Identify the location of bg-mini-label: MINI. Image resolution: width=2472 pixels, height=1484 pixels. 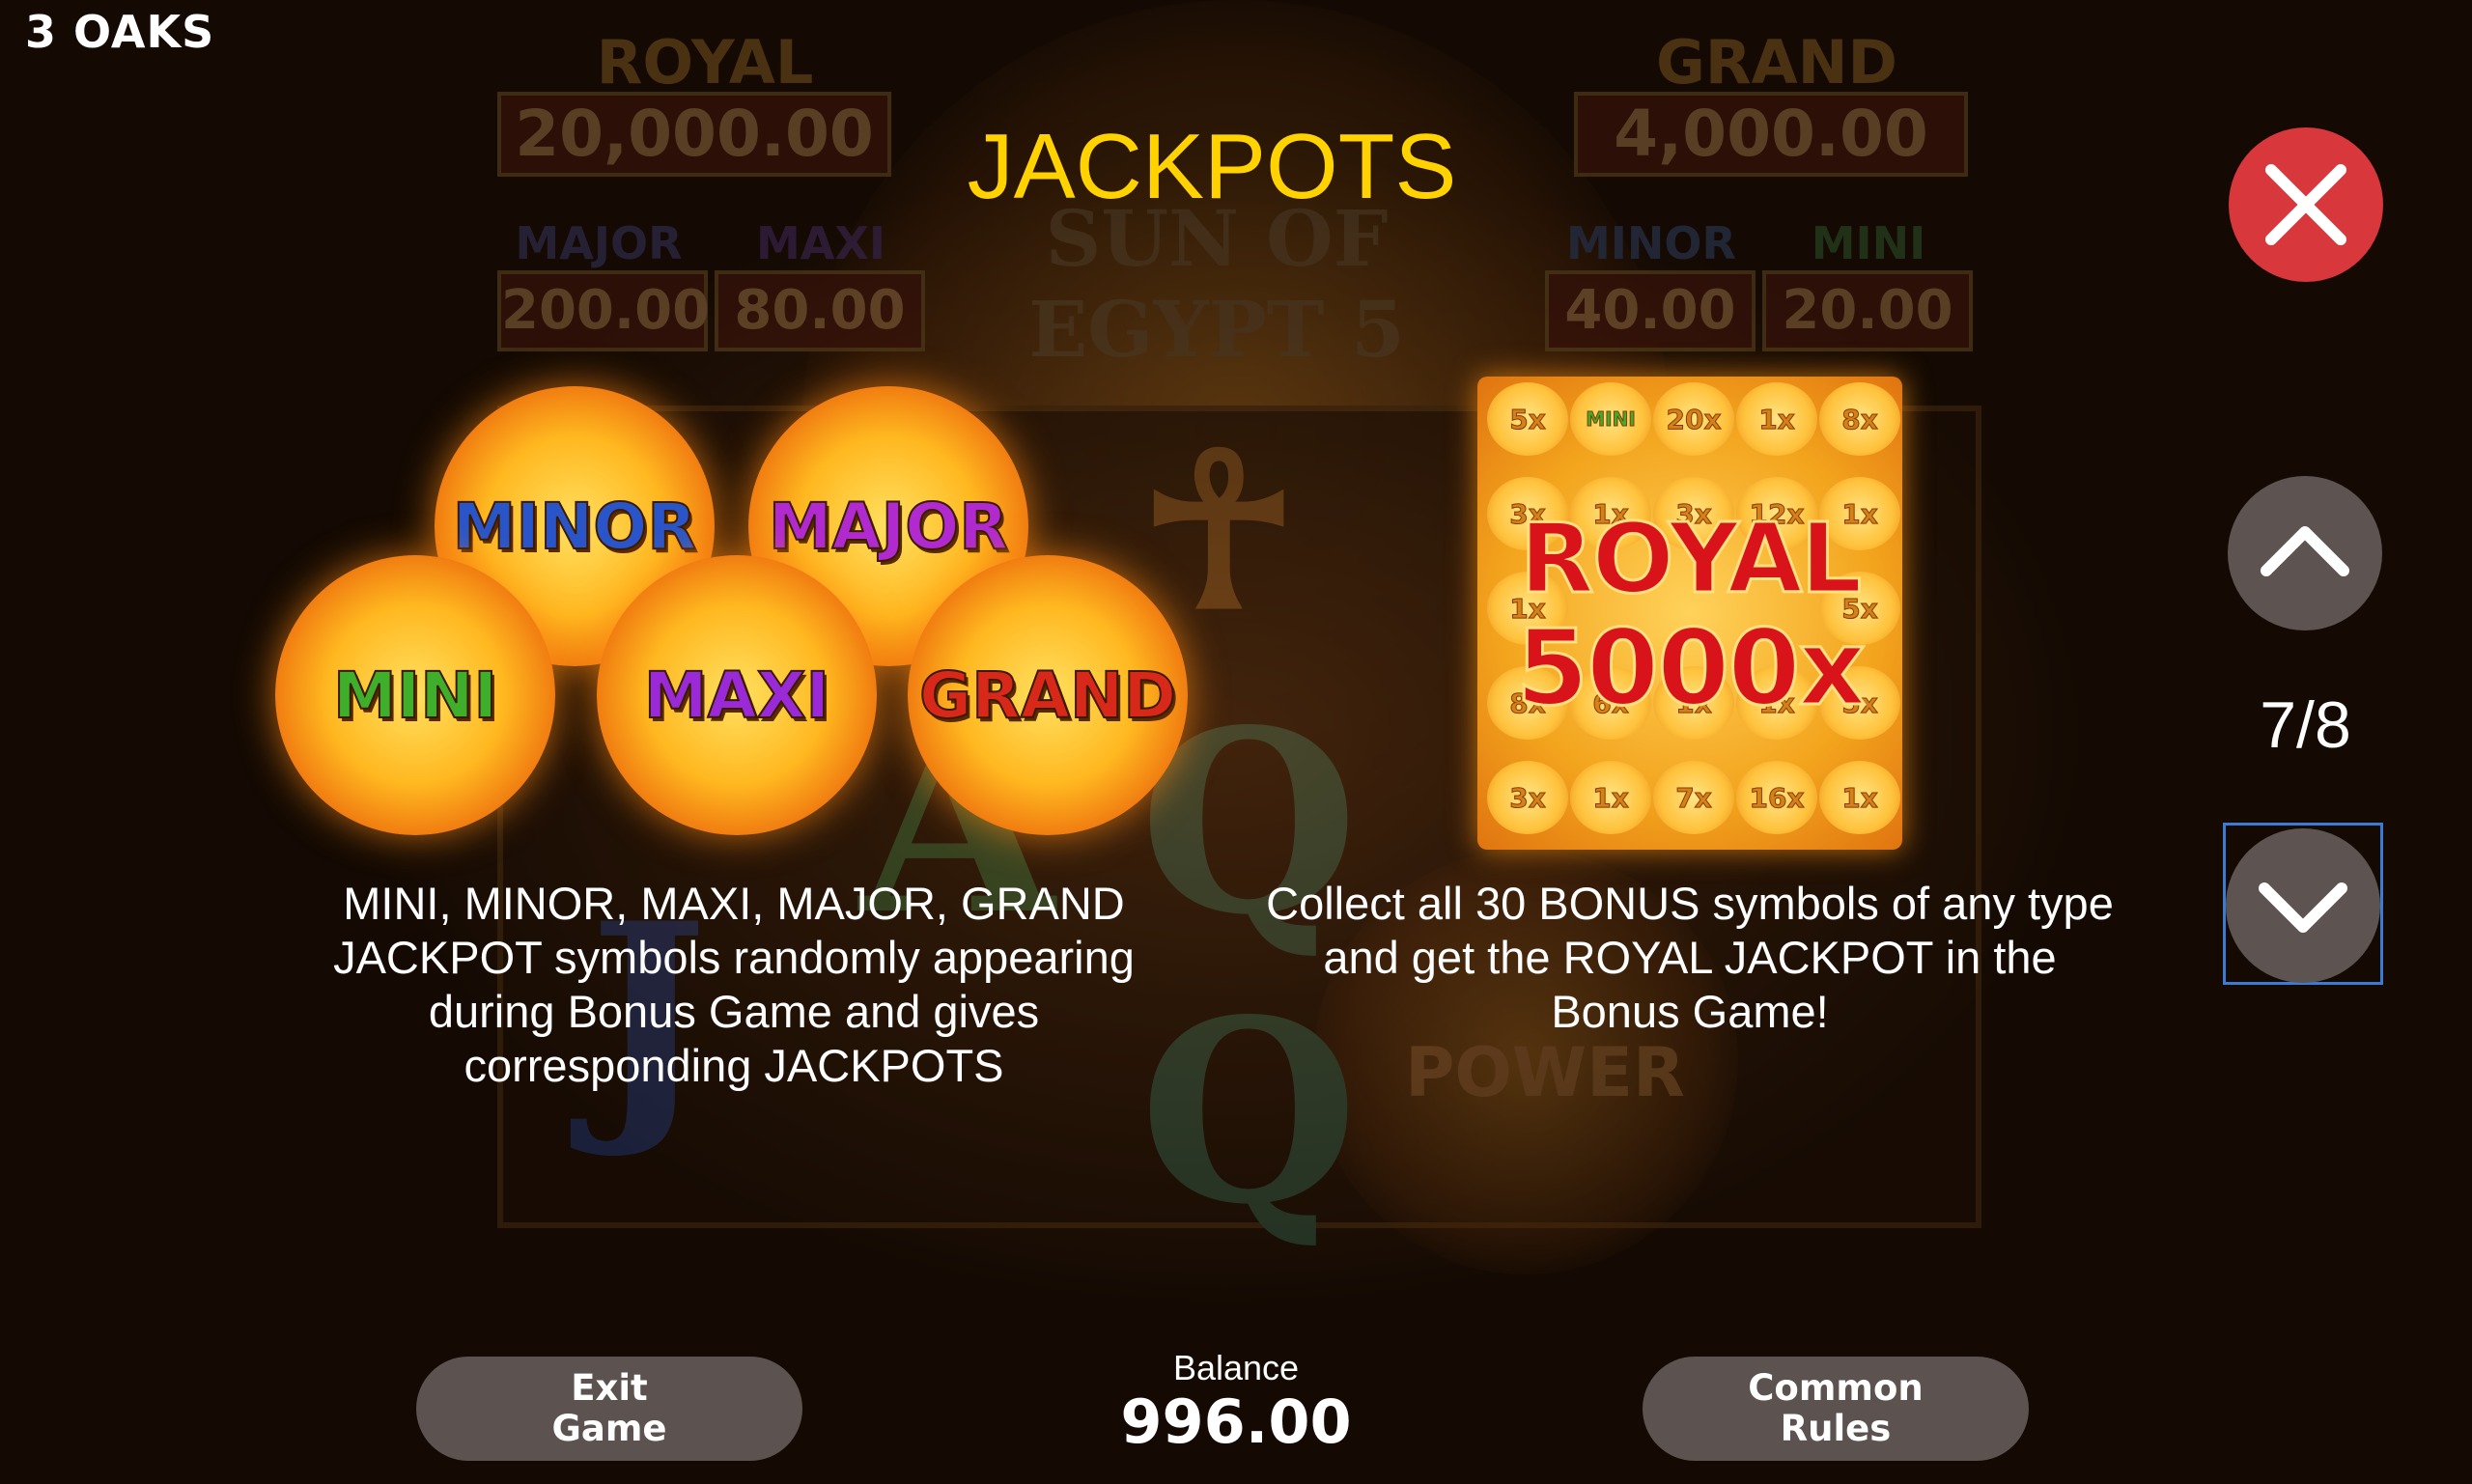
(1868, 243).